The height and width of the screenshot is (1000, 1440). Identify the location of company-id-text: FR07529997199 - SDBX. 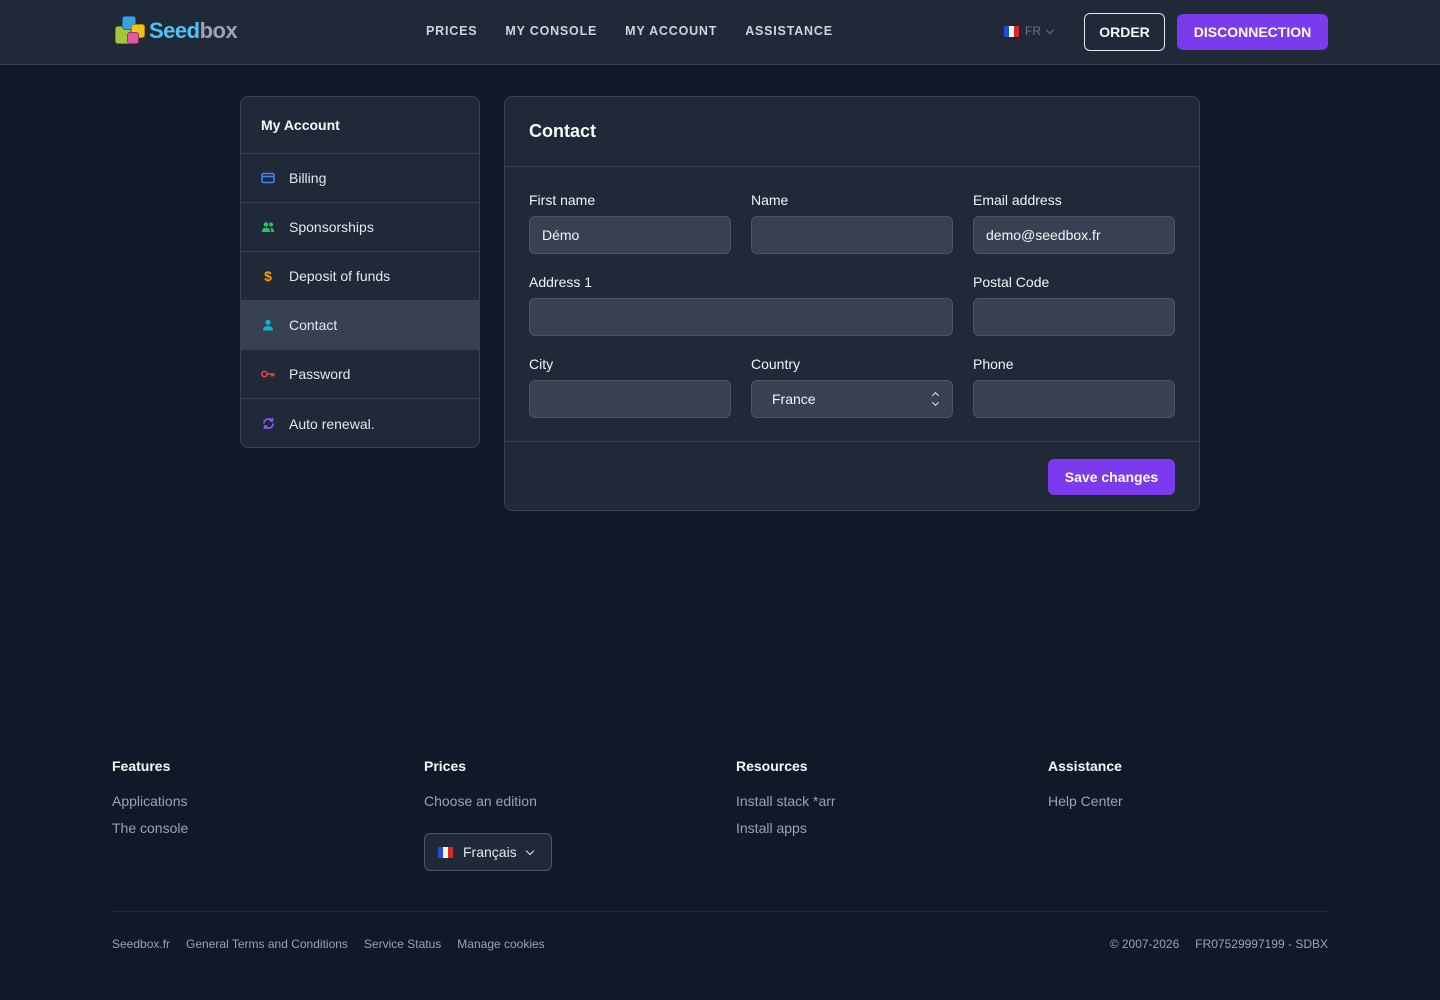
(1261, 944).